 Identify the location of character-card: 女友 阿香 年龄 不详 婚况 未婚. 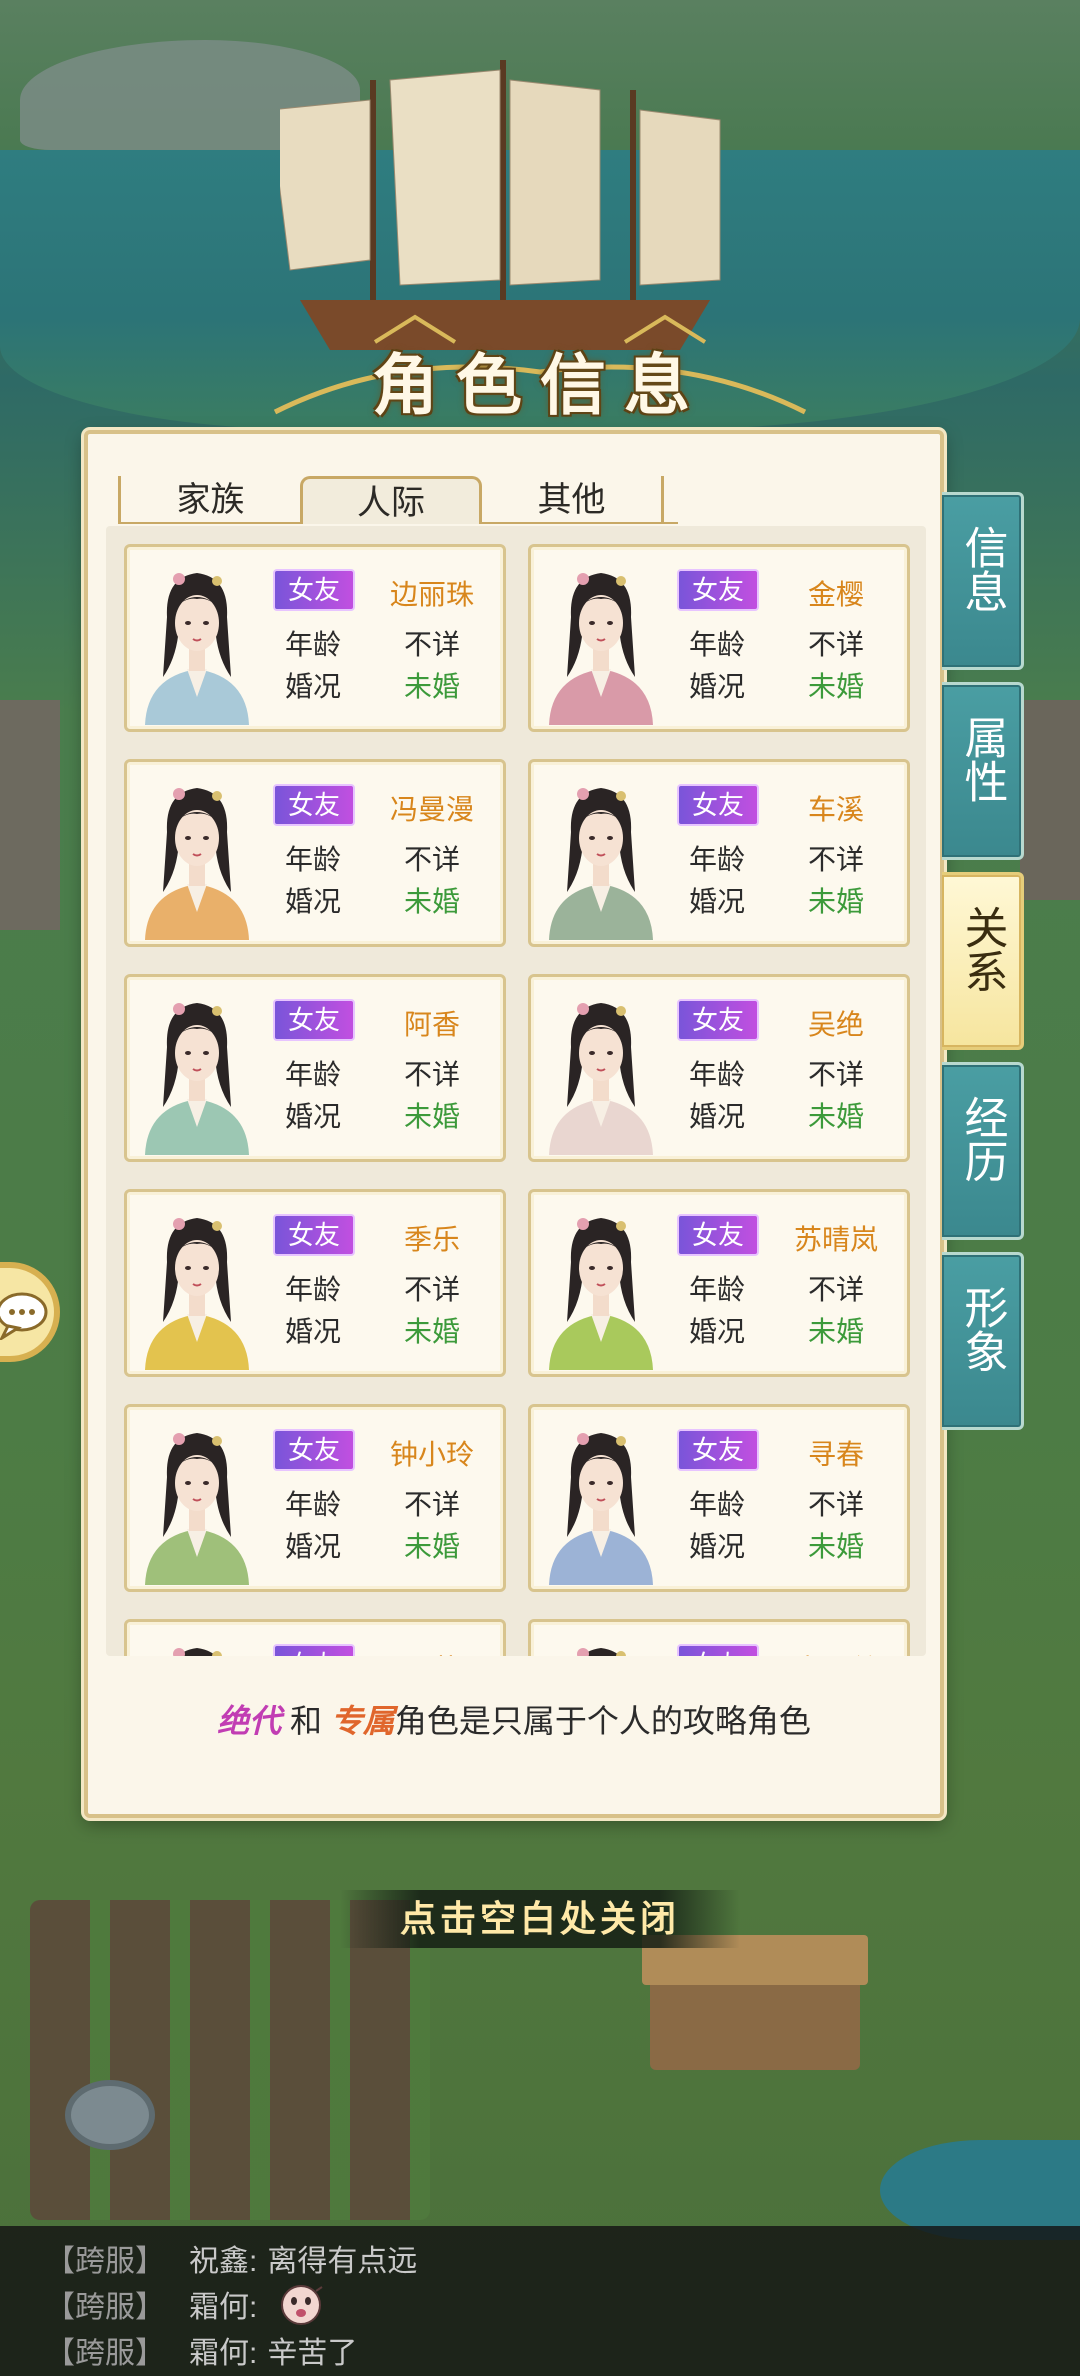
(315, 1068).